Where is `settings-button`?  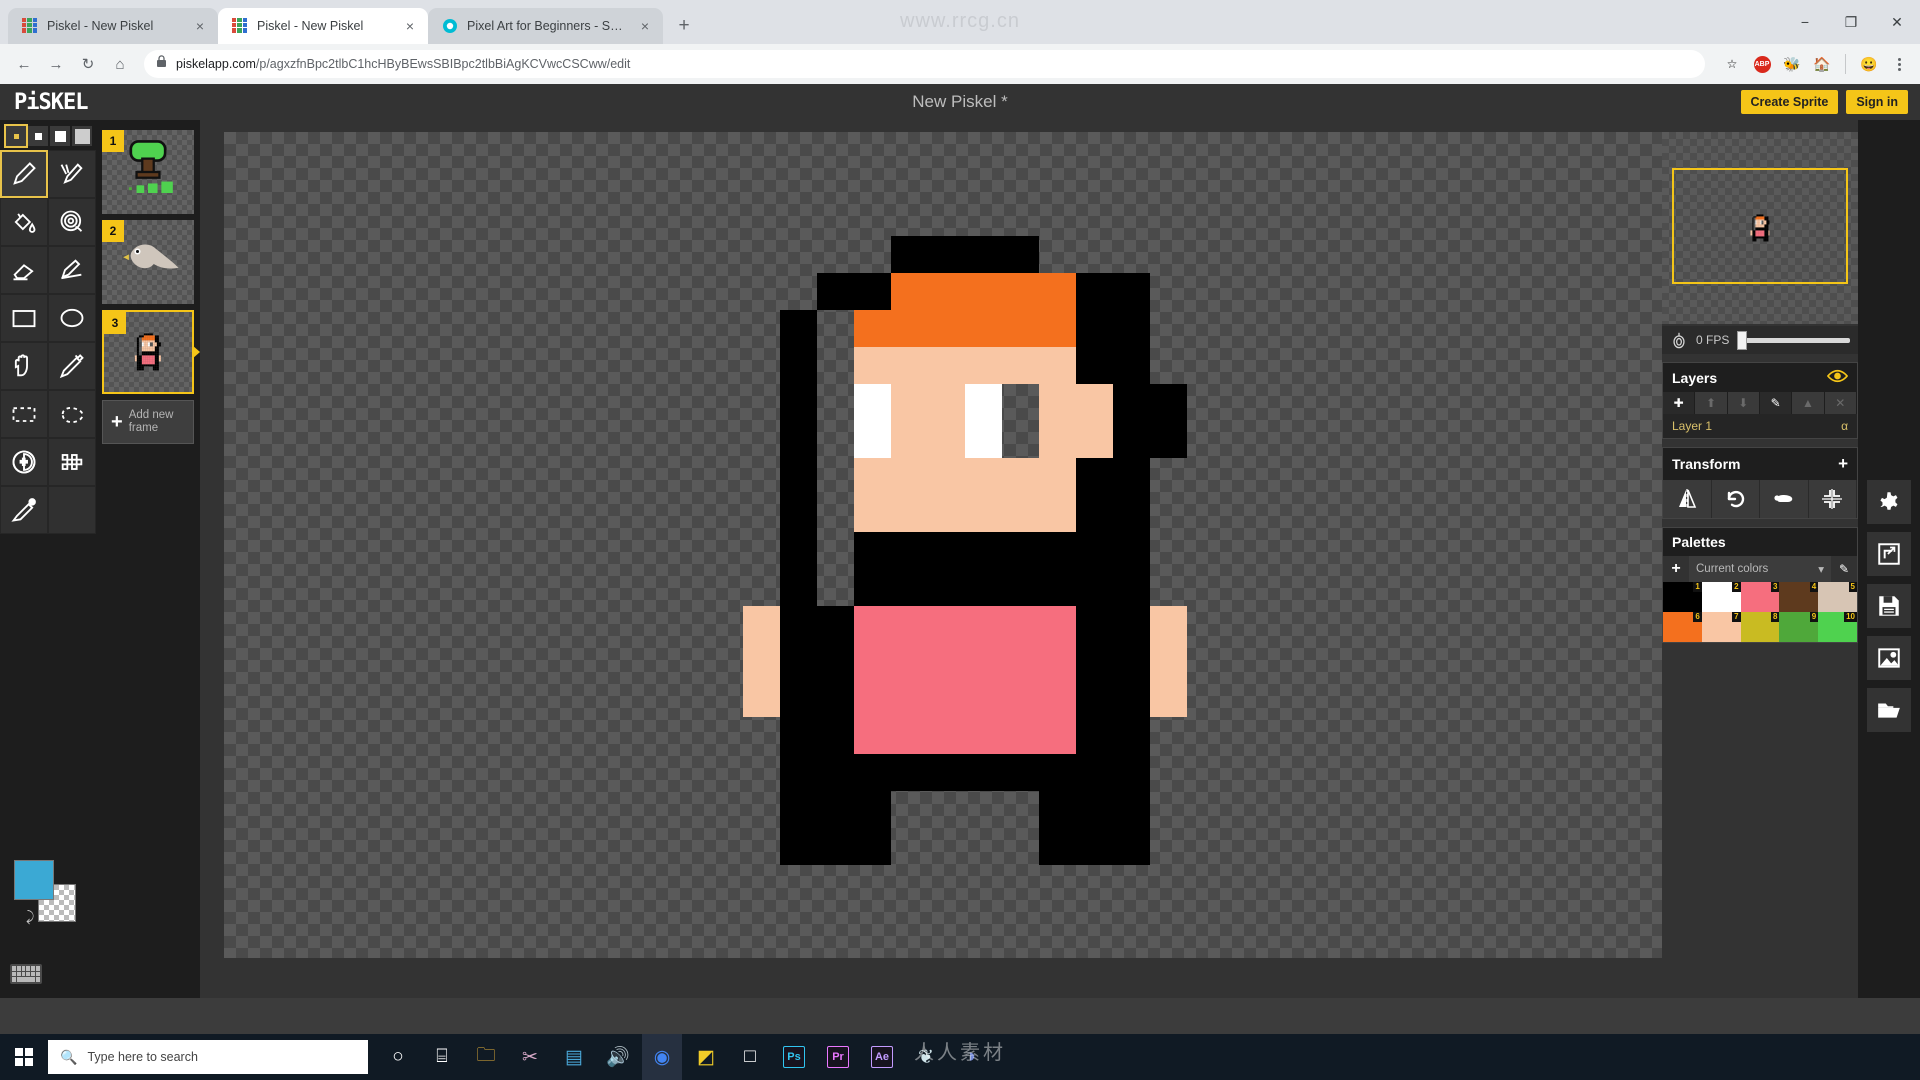
settings-button is located at coordinates (1889, 502).